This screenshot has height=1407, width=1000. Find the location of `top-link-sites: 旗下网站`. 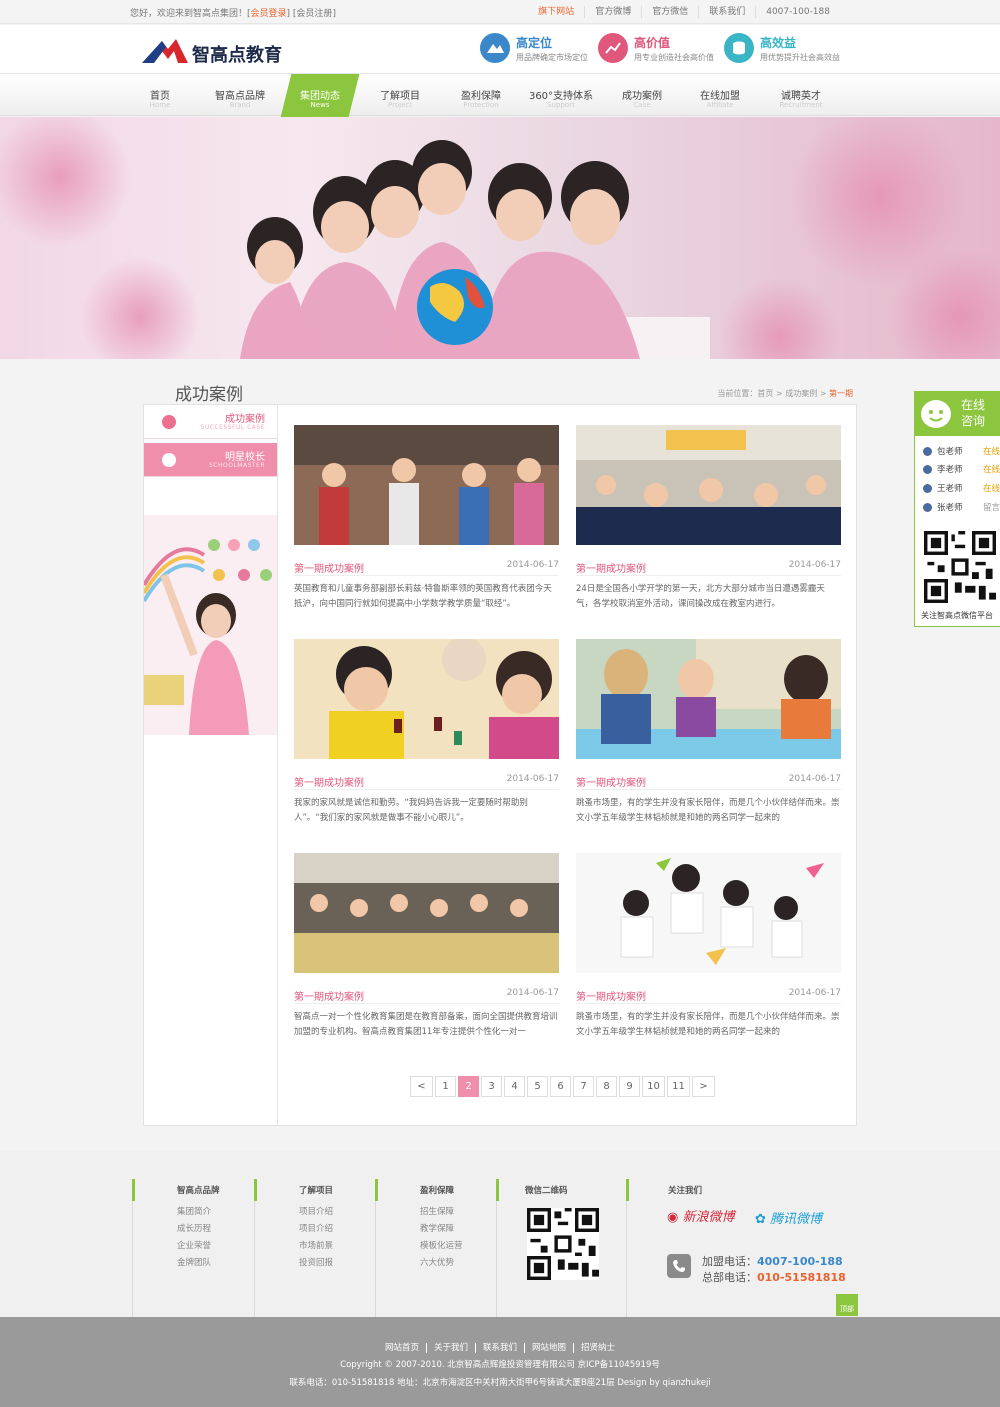

top-link-sites: 旗下网站 is located at coordinates (556, 12).